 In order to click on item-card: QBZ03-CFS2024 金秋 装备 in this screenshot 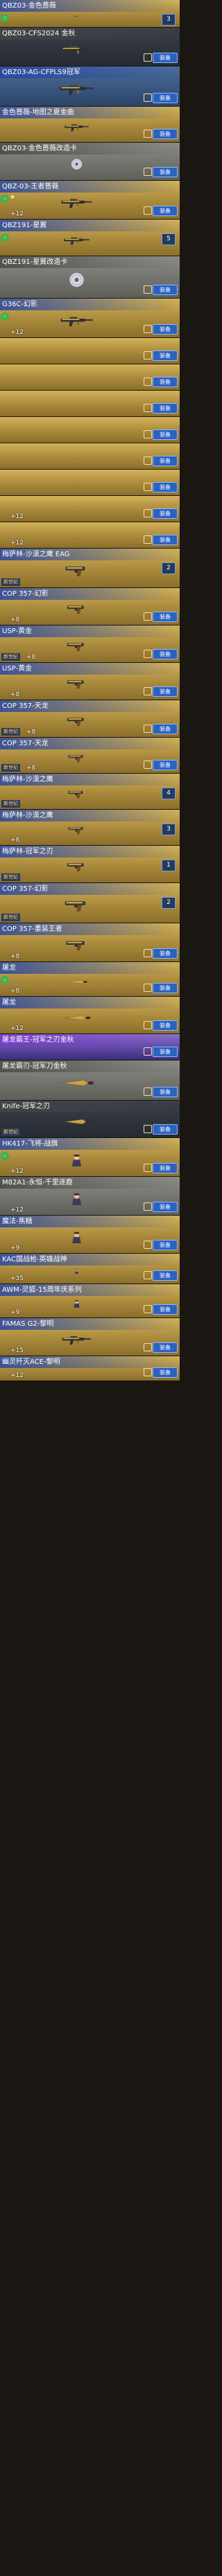, I will do `click(90, 47)`.